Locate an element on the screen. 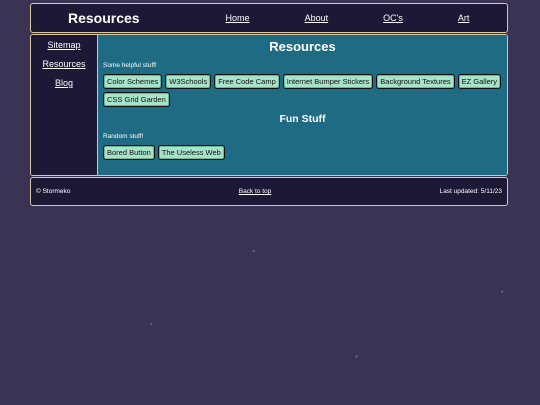  link-button-color-schemes: Color Schemes is located at coordinates (133, 81).